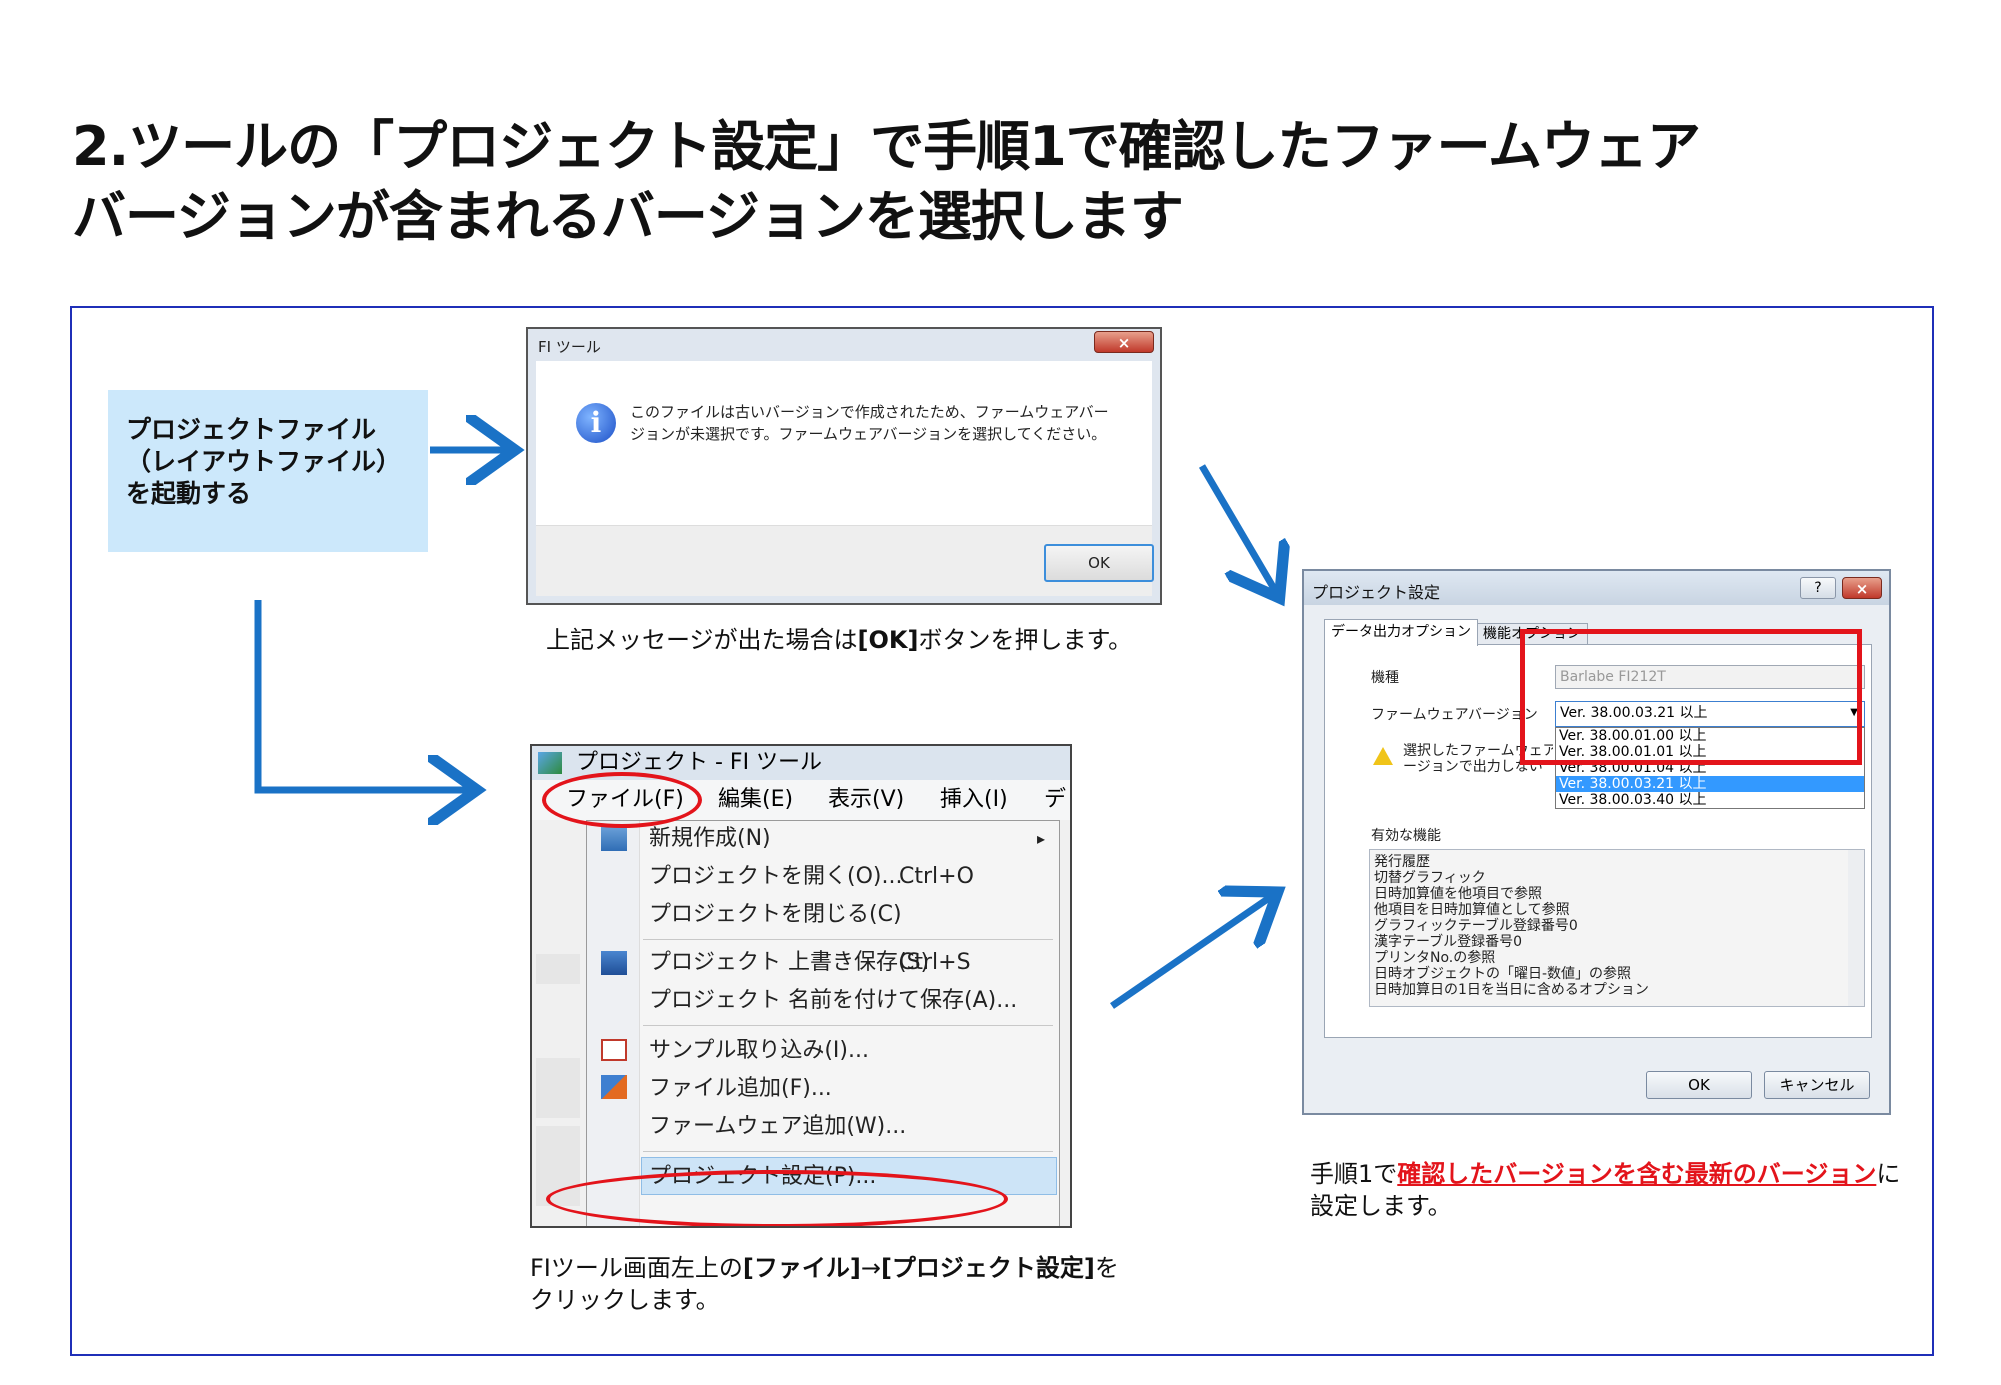 Image resolution: width=2001 pixels, height=1385 pixels. What do you see at coordinates (614, 963) in the screenshot?
I see `save-icon` at bounding box center [614, 963].